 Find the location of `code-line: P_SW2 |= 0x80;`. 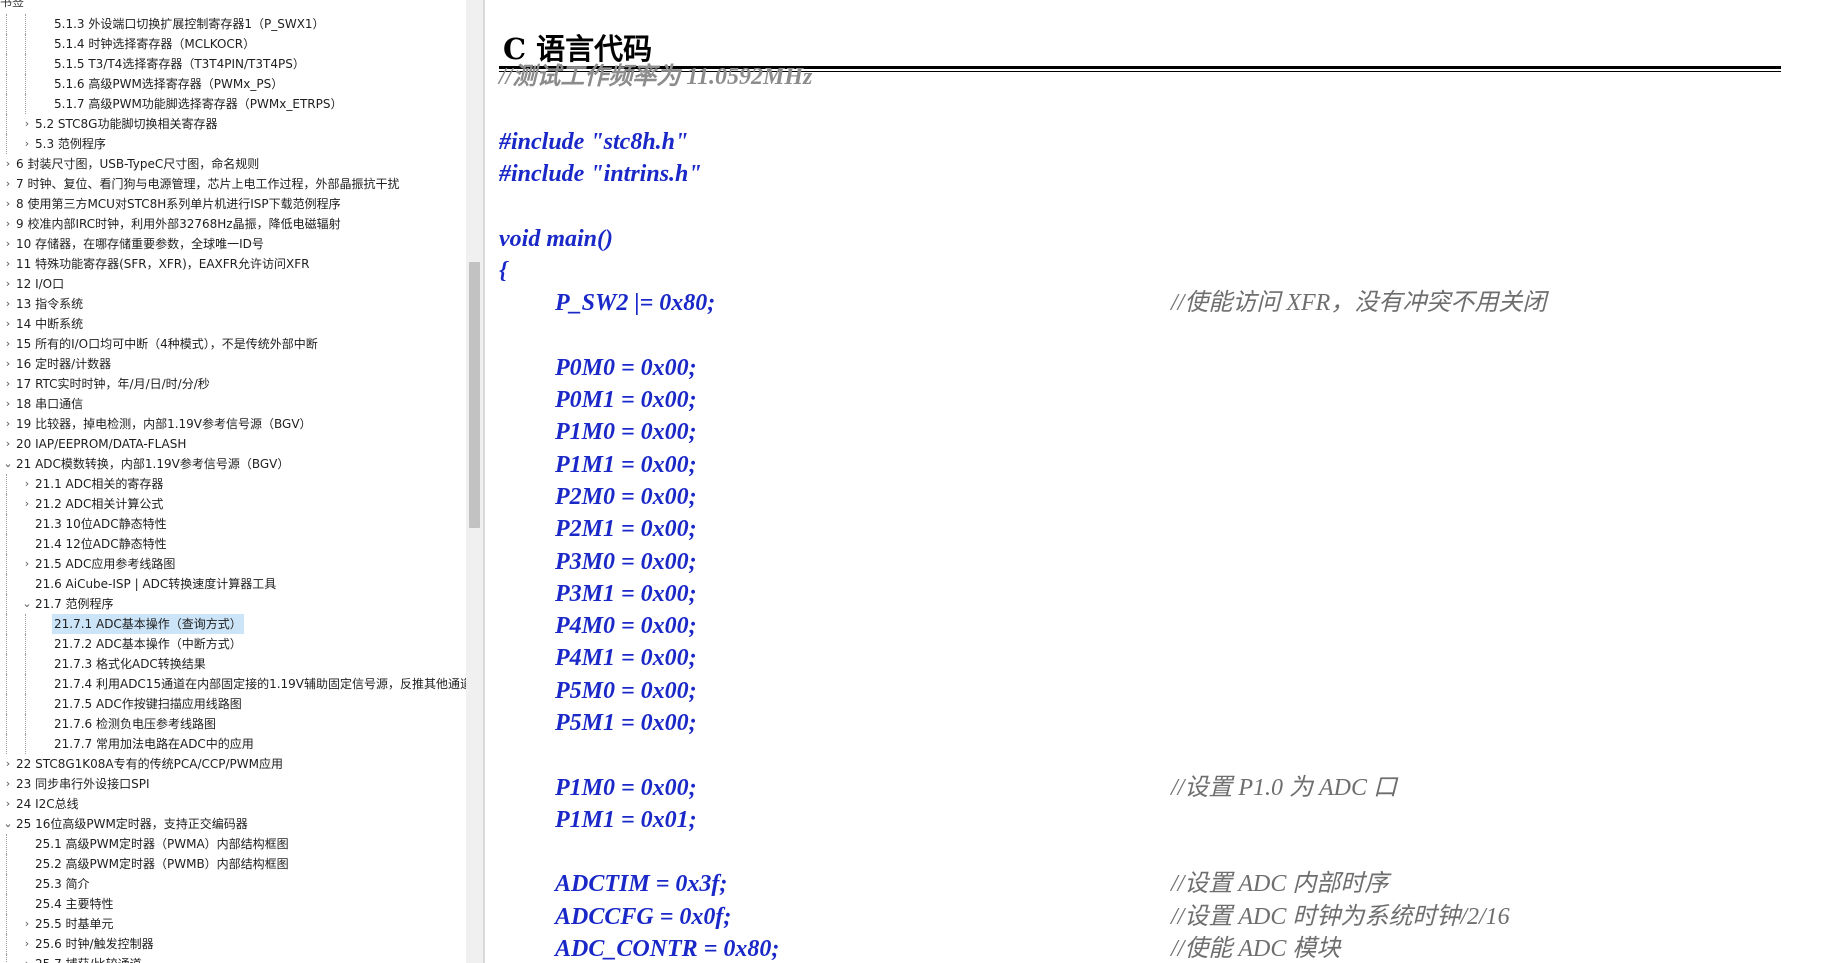

code-line: P_SW2 |= 0x80; is located at coordinates (635, 303).